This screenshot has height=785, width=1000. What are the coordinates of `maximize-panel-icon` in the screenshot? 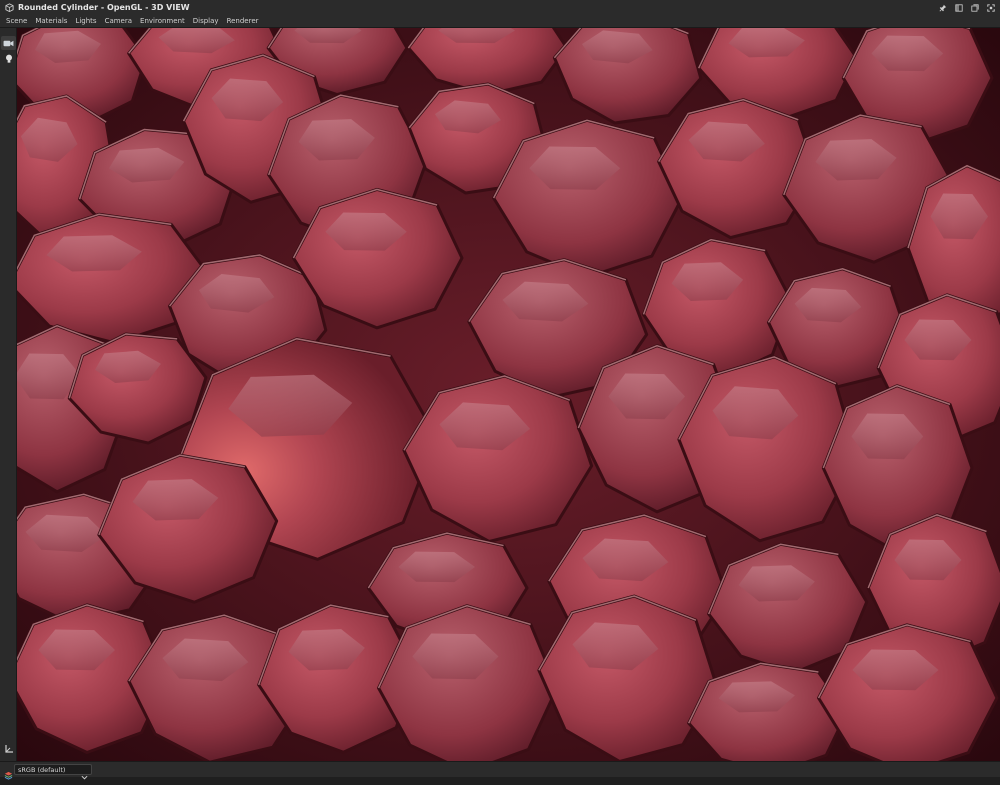 It's located at (958, 7).